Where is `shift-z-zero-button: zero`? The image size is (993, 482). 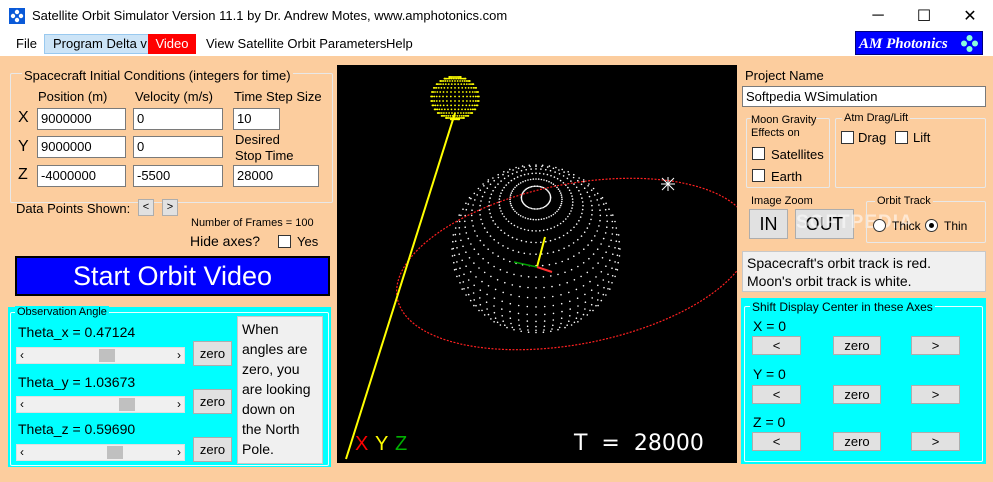 shift-z-zero-button: zero is located at coordinates (857, 441).